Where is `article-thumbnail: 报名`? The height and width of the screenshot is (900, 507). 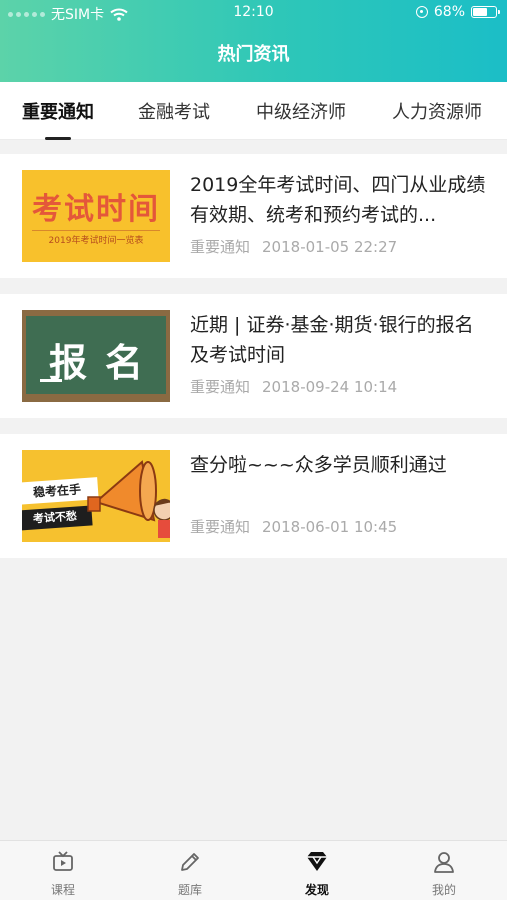 article-thumbnail: 报名 is located at coordinates (96, 356).